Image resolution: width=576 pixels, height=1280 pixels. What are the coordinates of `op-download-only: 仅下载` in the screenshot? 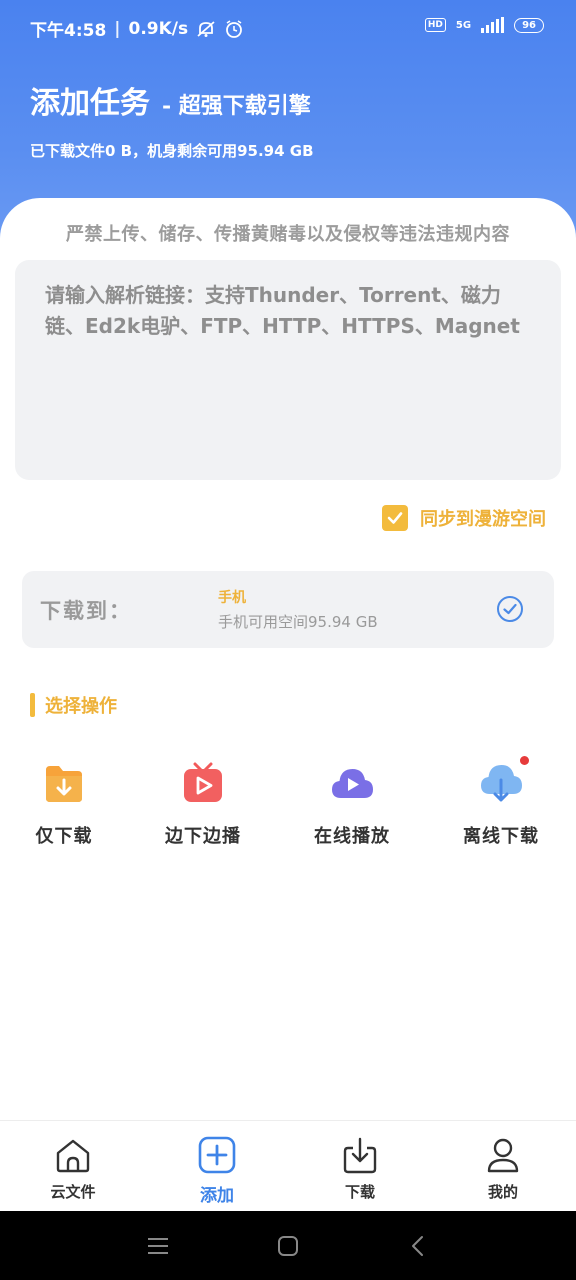 It's located at (64, 804).